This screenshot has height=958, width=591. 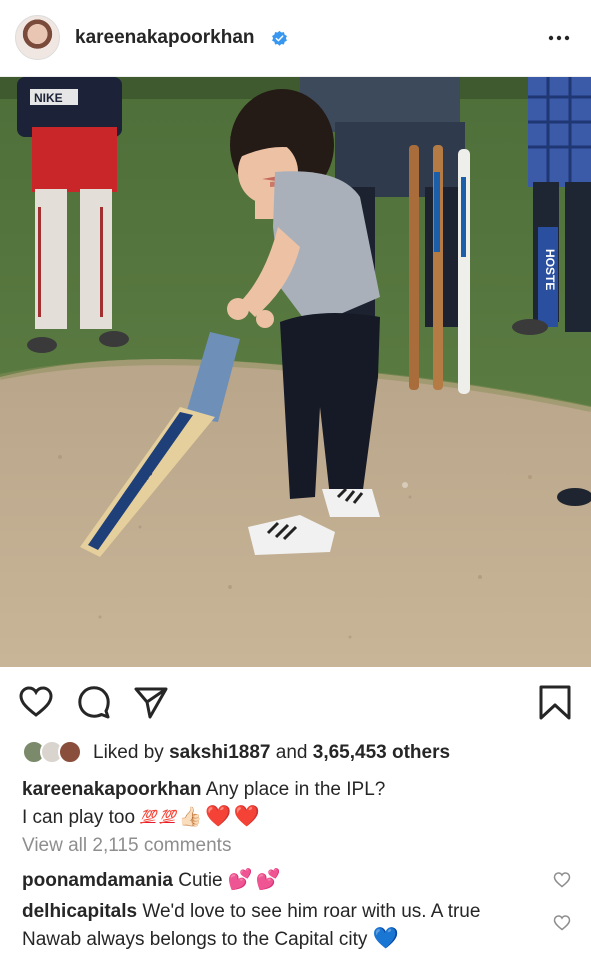 What do you see at coordinates (271, 753) in the screenshot?
I see `likes-text: Liked by sakshi1887 and 3,65,453 others` at bounding box center [271, 753].